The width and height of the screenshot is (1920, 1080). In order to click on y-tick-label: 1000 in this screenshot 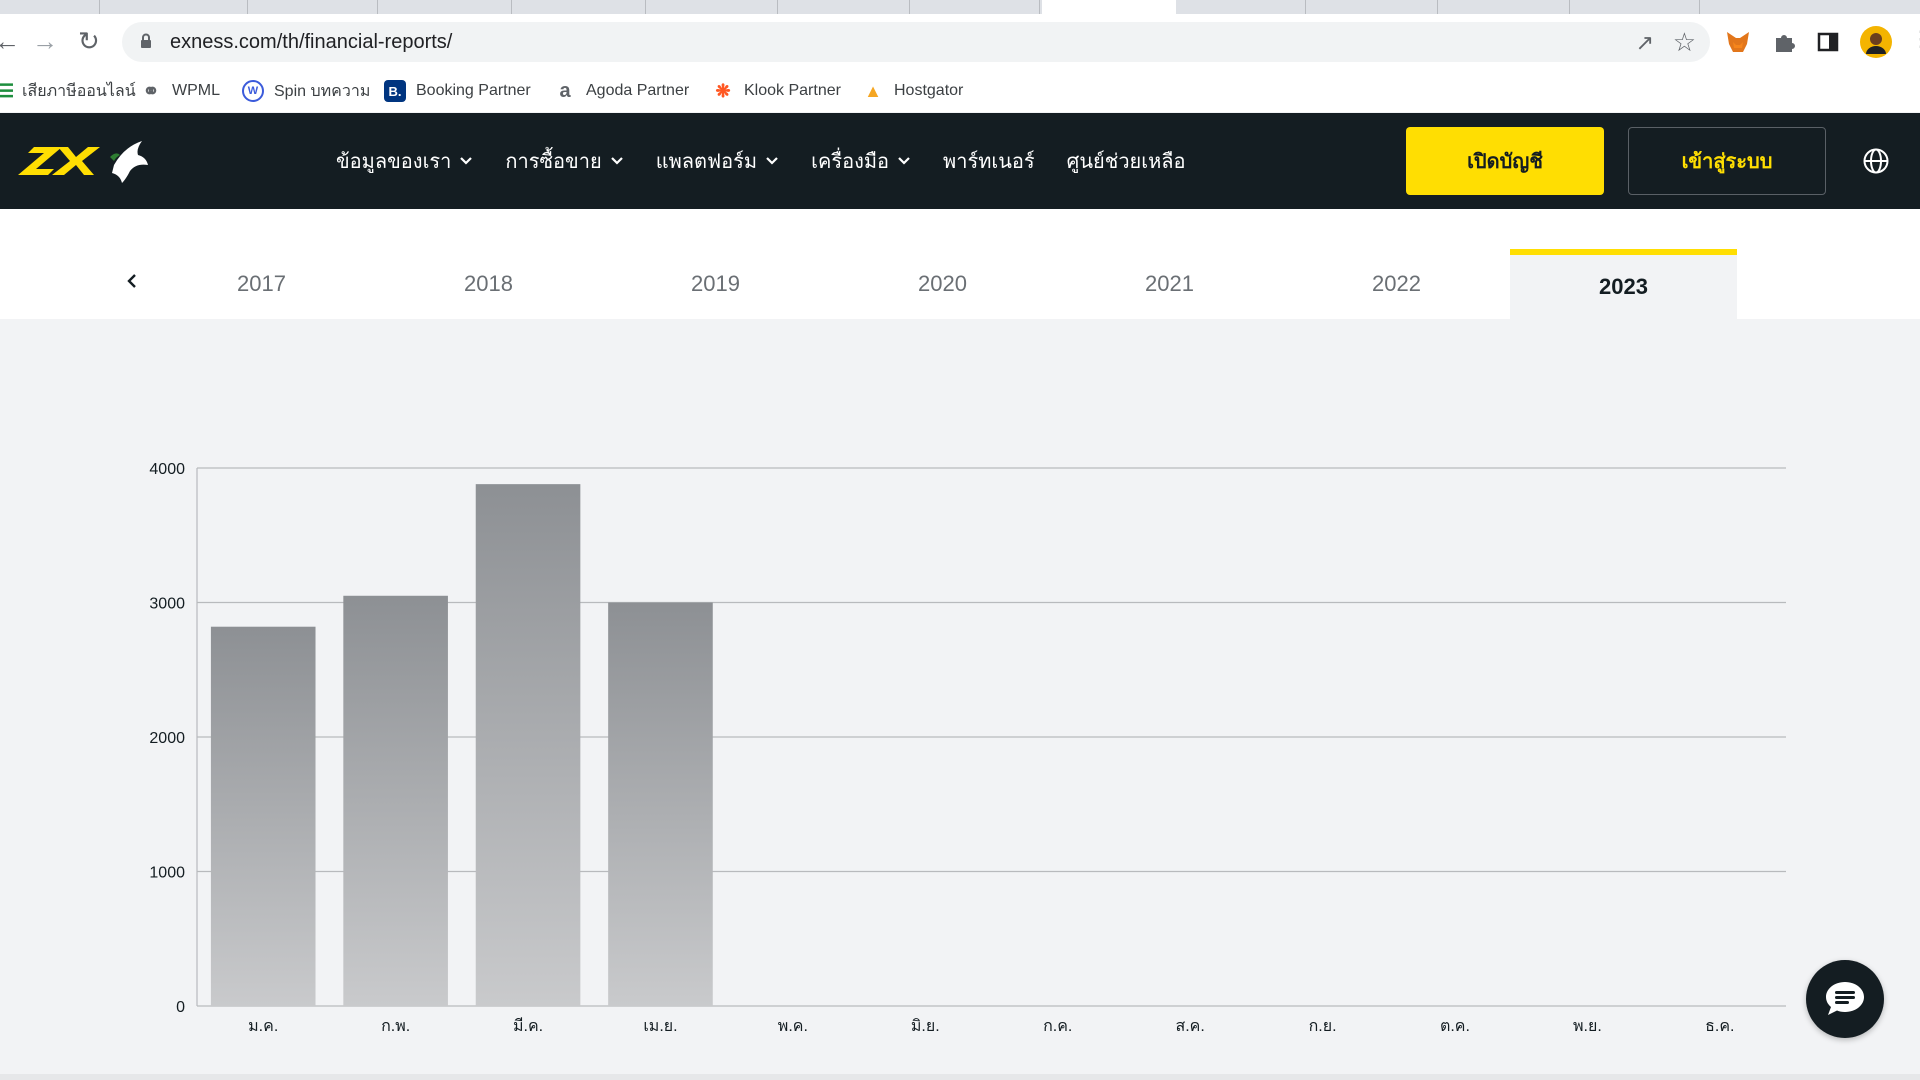, I will do `click(167, 873)`.